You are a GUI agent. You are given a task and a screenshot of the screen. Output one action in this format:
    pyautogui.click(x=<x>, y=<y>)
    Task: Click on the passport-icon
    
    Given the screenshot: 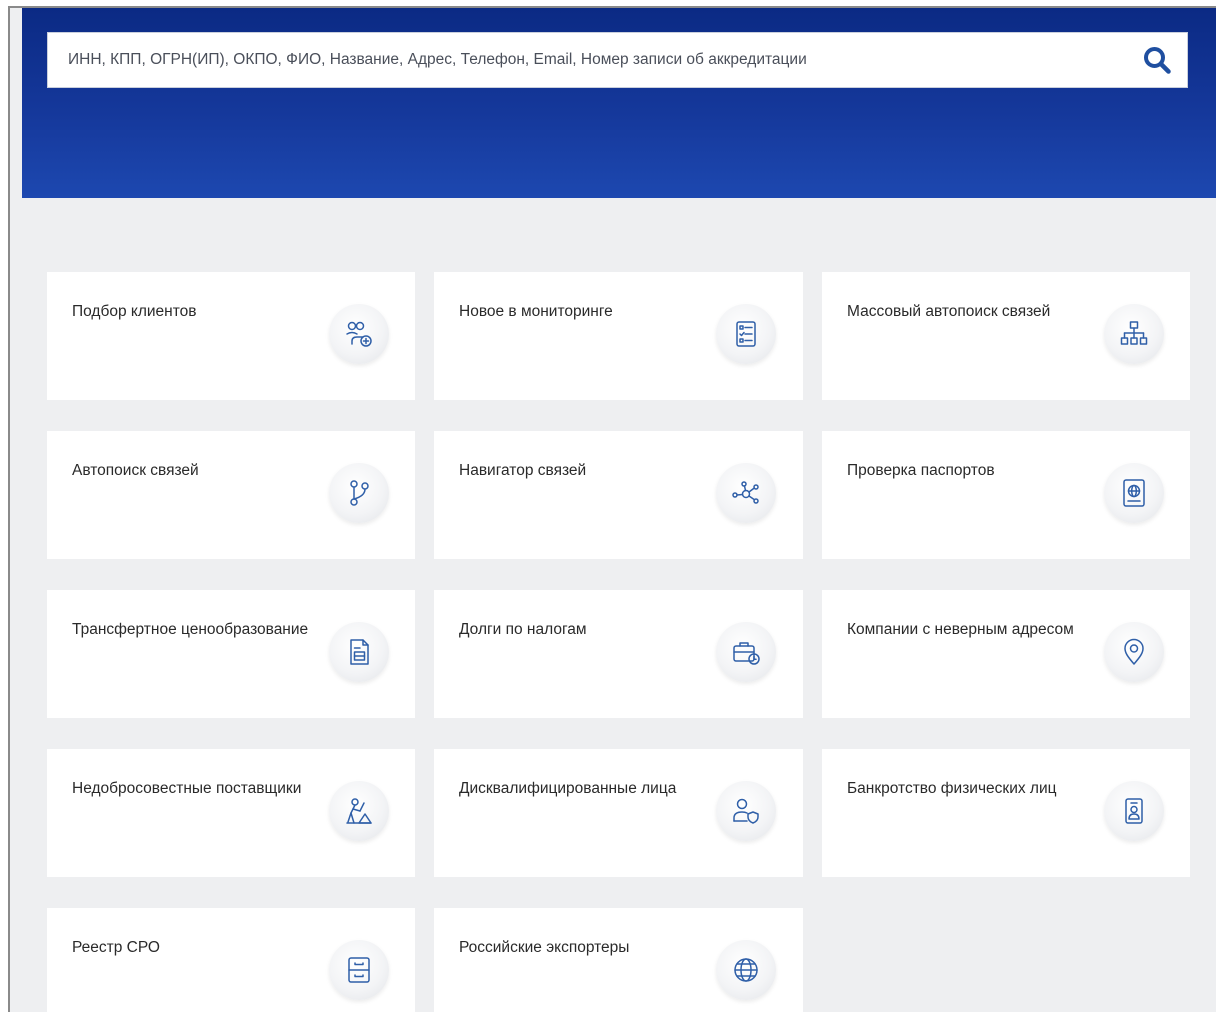 What is the action you would take?
    pyautogui.click(x=1134, y=493)
    